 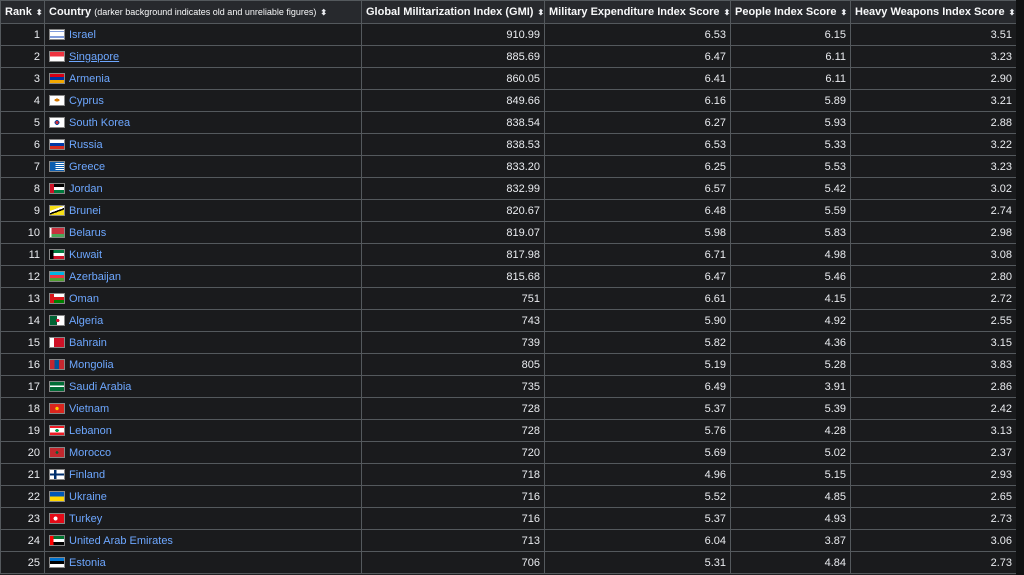 I want to click on south-korea-flag-icon, so click(x=57, y=122).